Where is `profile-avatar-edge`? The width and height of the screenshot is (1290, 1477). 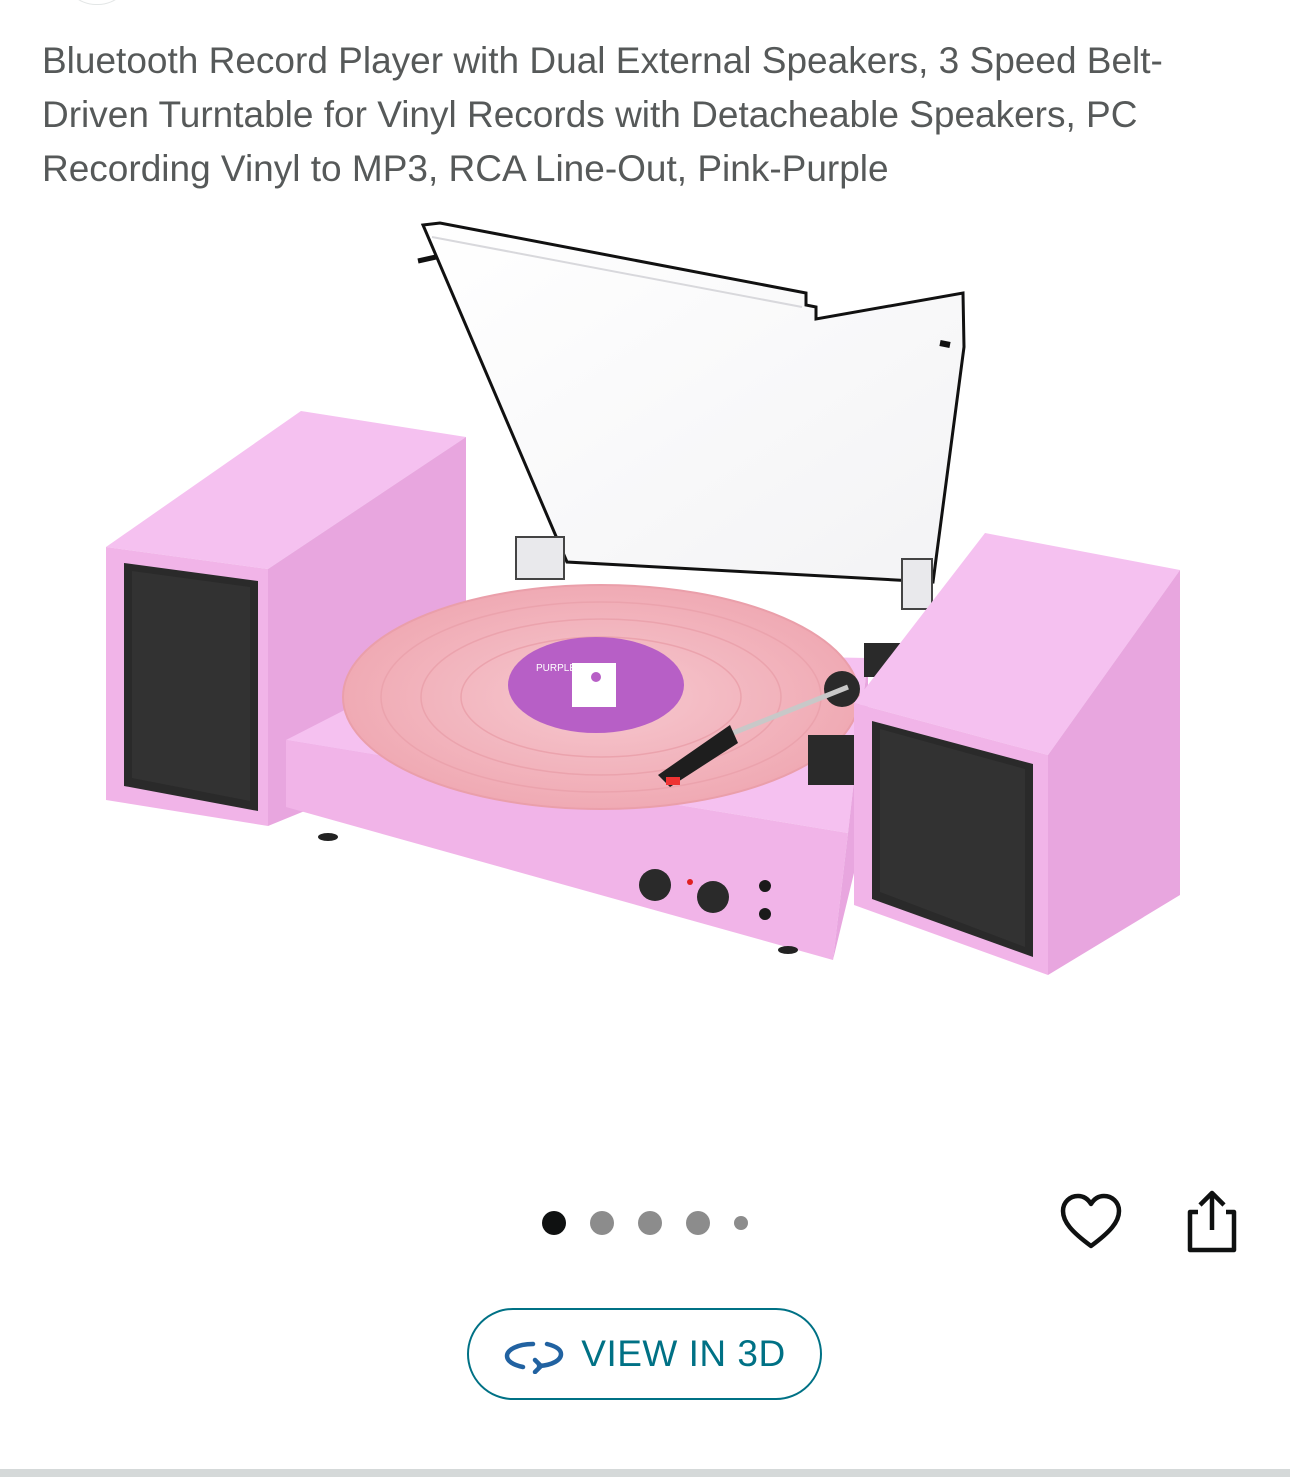 profile-avatar-edge is located at coordinates (97, 2).